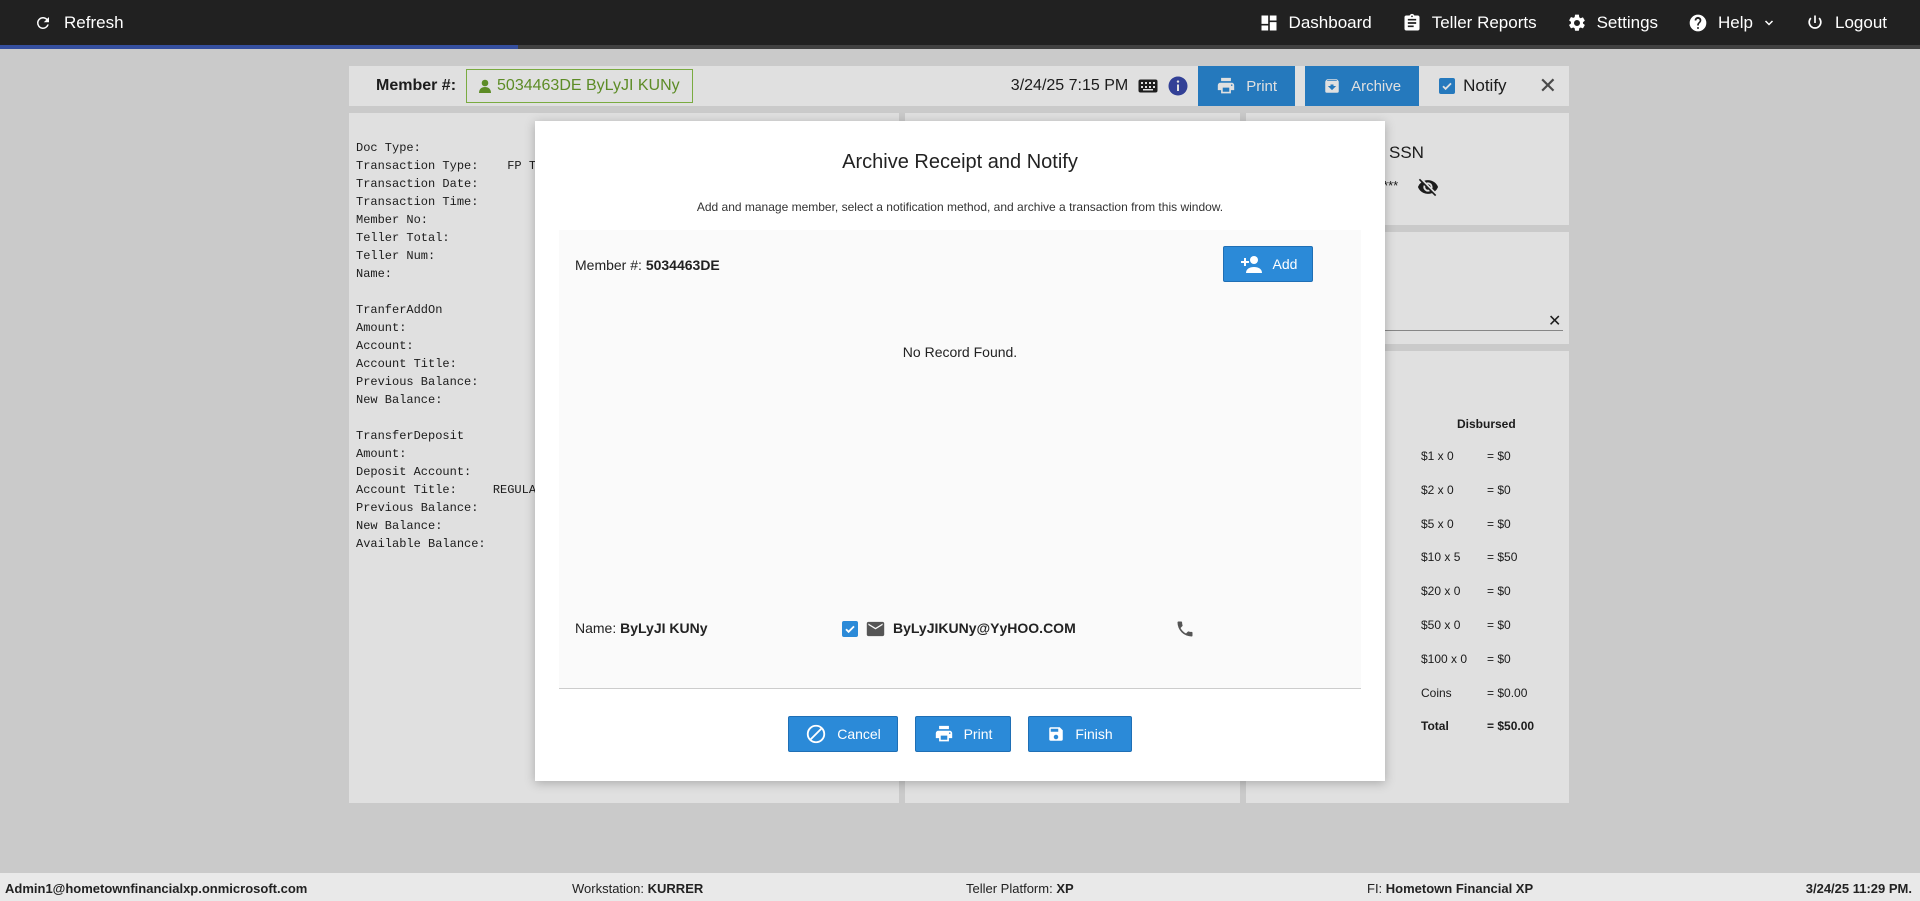  I want to click on dialog-member-value: 5034463DE, so click(682, 265).